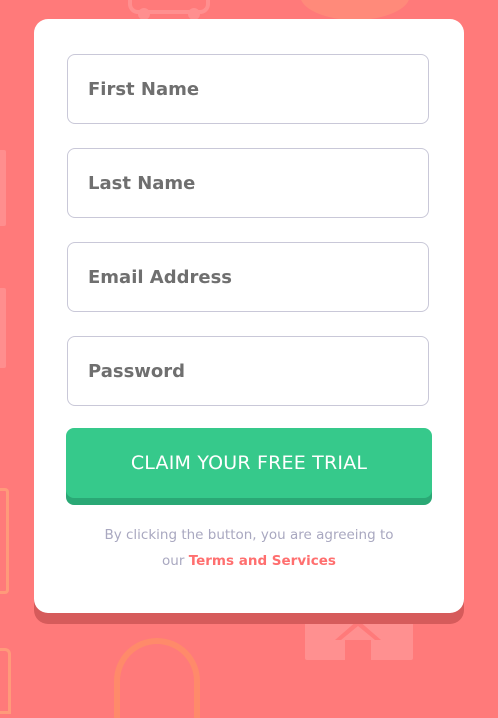 This screenshot has height=718, width=498. I want to click on legal-text-prefix: our, so click(173, 561).